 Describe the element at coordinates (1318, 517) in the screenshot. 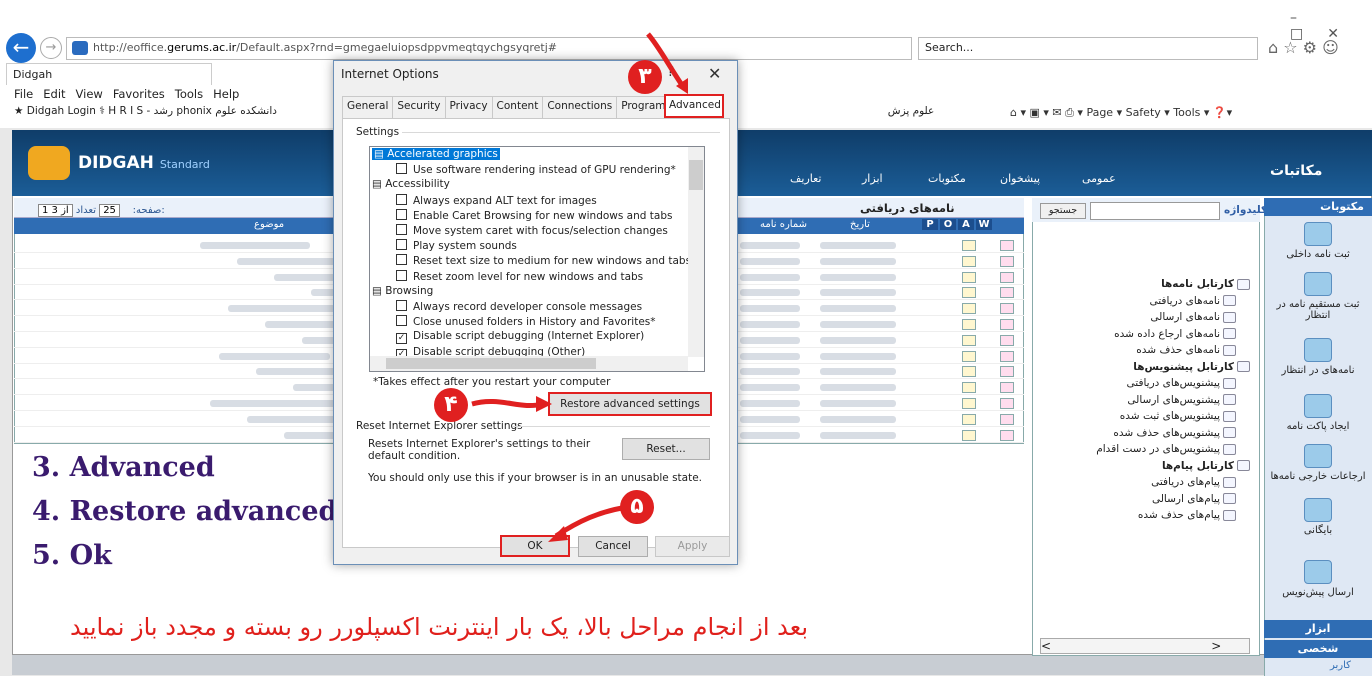

I see `nav-item: بایگانی` at that location.